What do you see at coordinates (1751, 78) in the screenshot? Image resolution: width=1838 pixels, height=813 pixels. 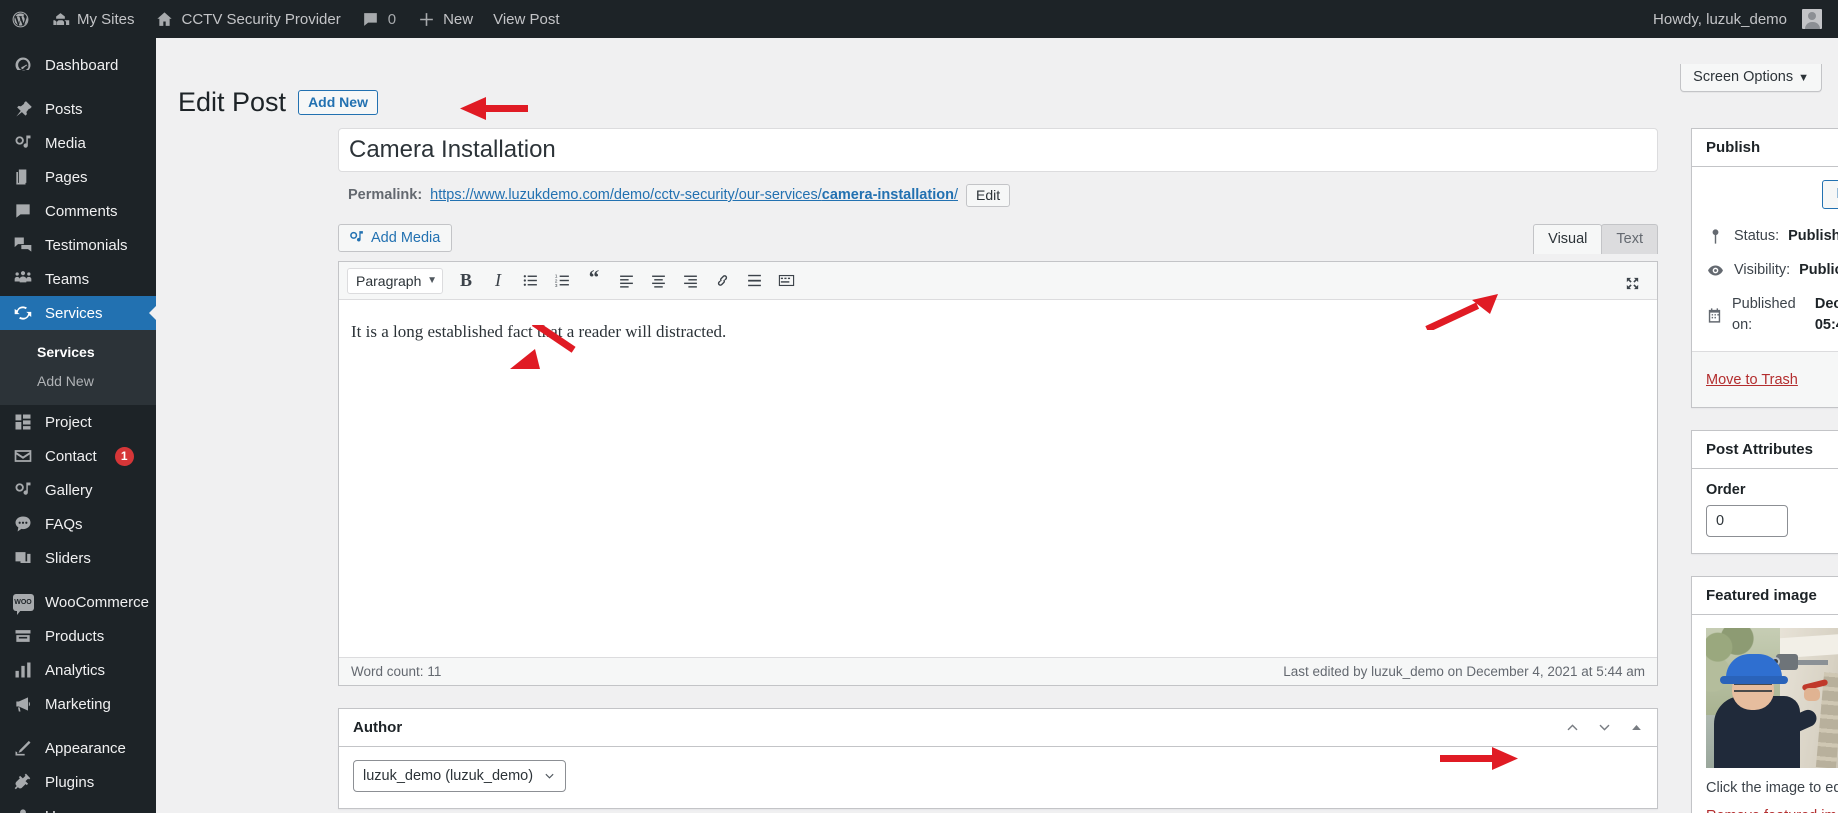 I see `screen-options-button: Screen Options ▼` at bounding box center [1751, 78].